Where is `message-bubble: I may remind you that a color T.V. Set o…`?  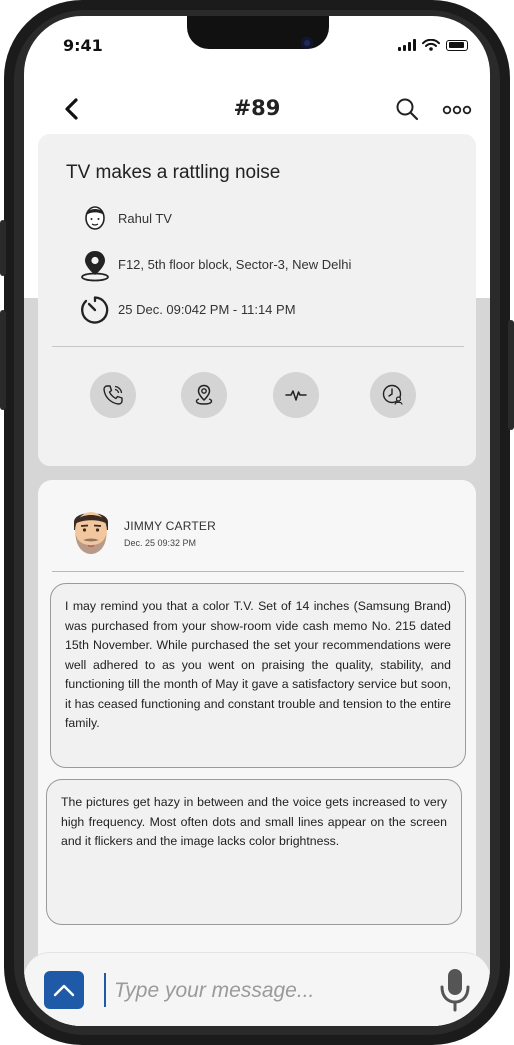 message-bubble: I may remind you that a color T.V. Set o… is located at coordinates (258, 675).